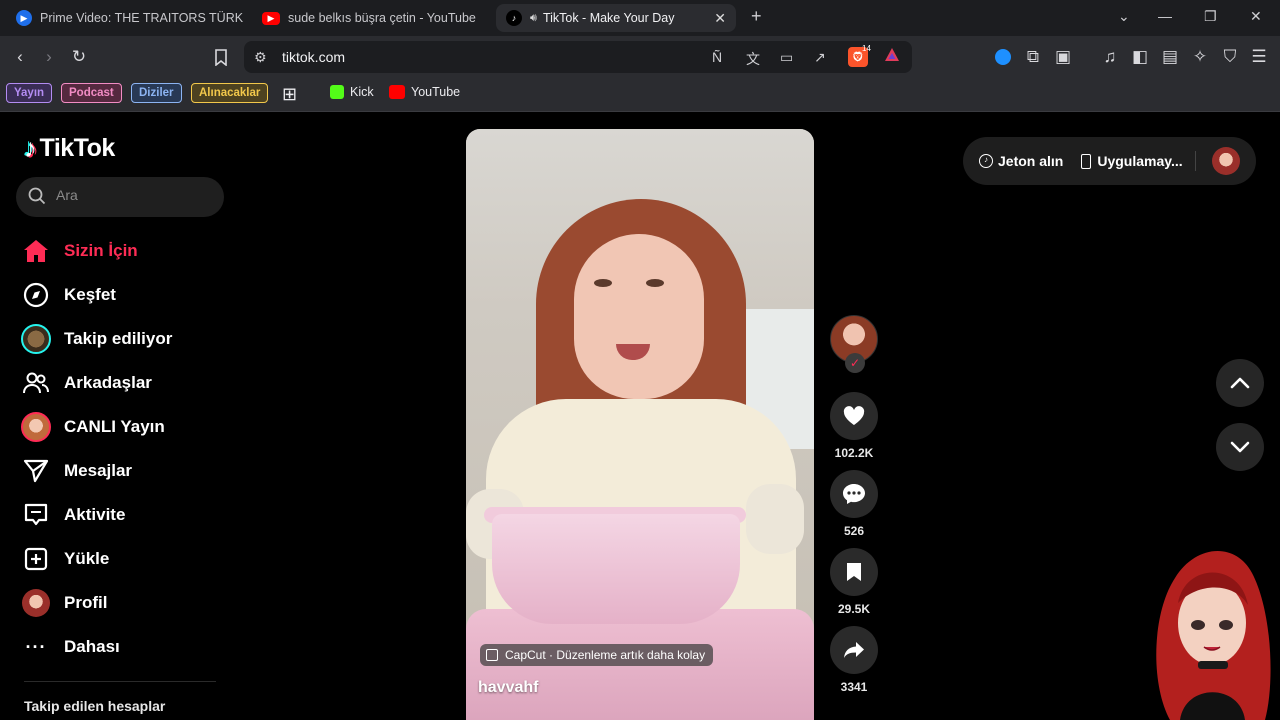 This screenshot has height=720, width=1280. Describe the element at coordinates (1170, 57) in the screenshot. I see `wallet-icon: ▤` at that location.